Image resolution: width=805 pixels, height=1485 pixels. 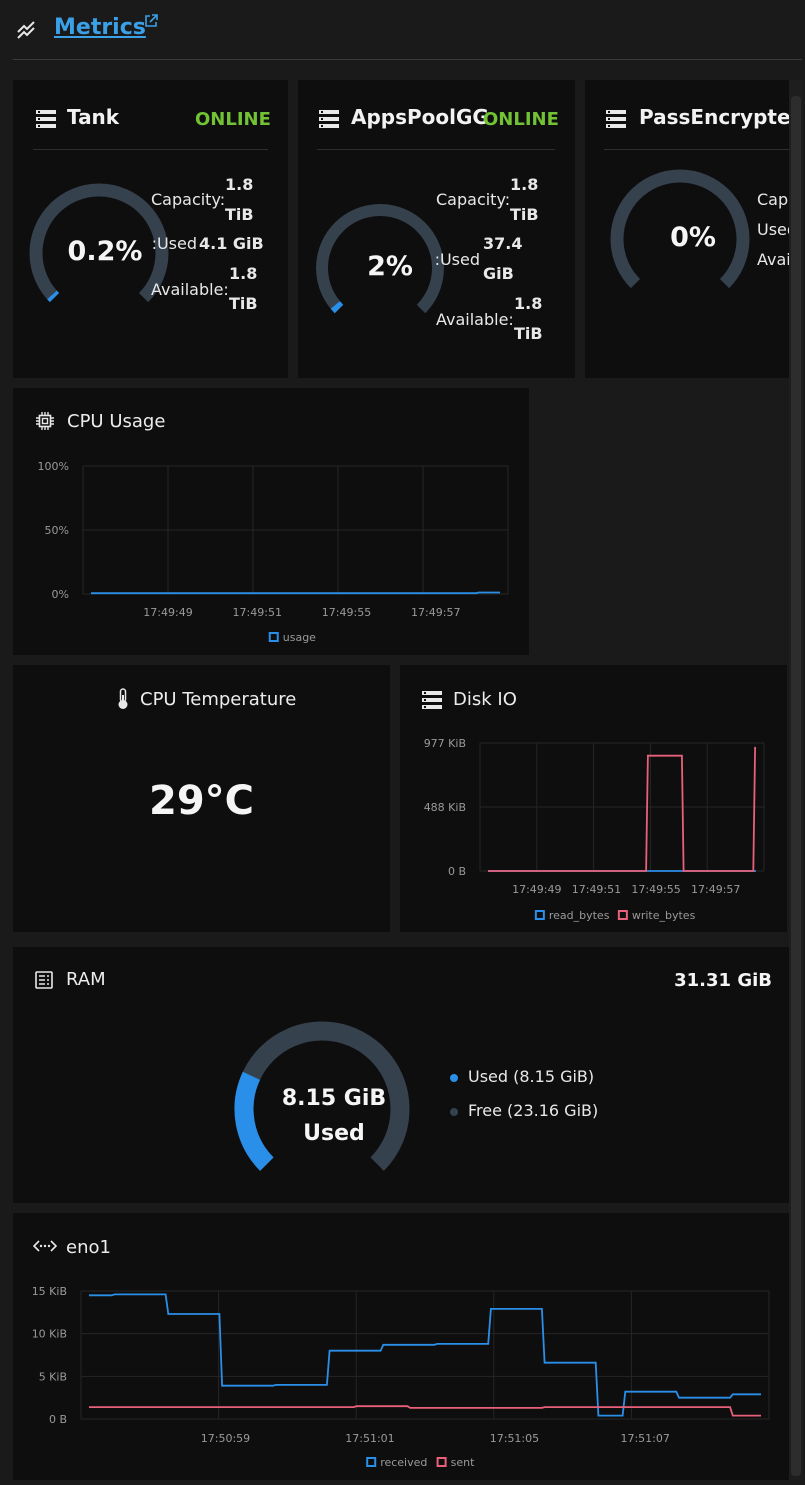 What do you see at coordinates (644, 1438) in the screenshot?
I see `x-tick-label: 17:51:07` at bounding box center [644, 1438].